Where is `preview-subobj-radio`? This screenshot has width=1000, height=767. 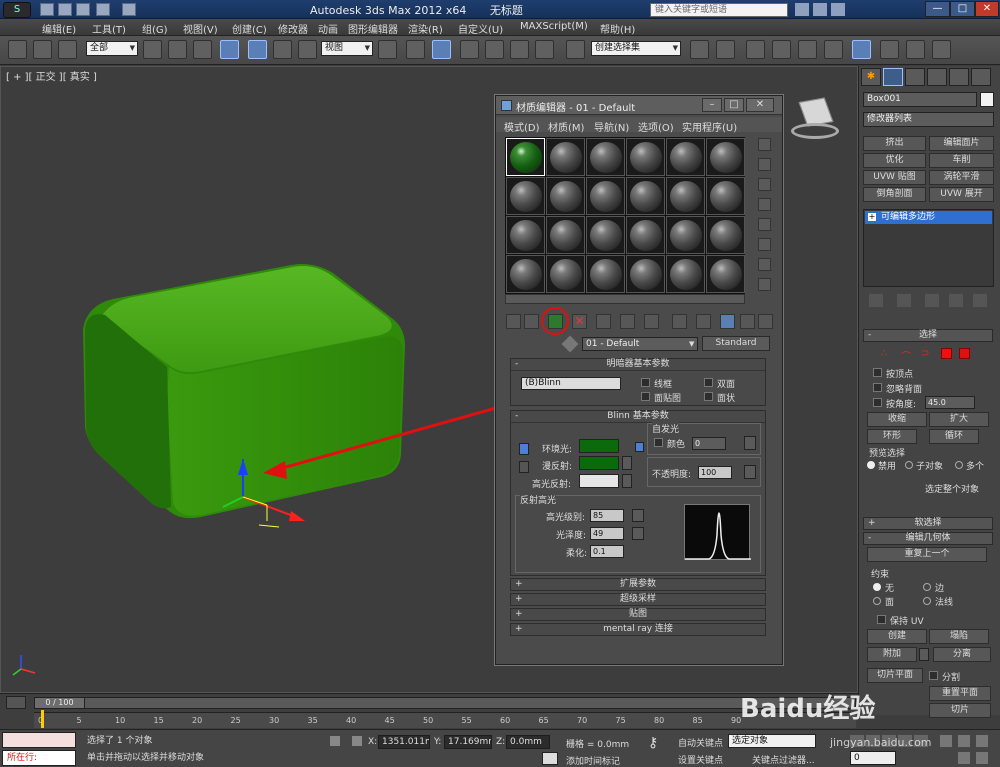 preview-subobj-radio is located at coordinates (909, 465).